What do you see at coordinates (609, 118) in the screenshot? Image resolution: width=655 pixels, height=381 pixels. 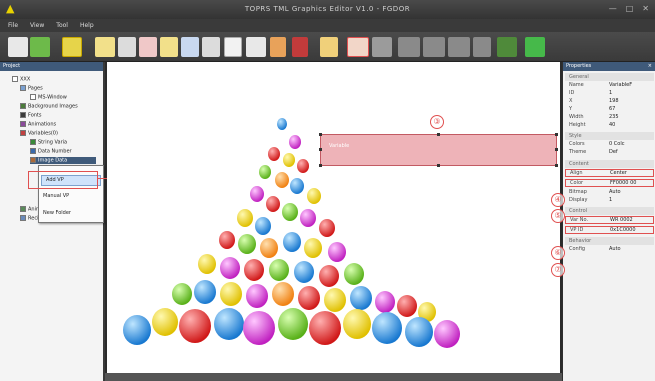 I see `prop-width: Width 235` at bounding box center [609, 118].